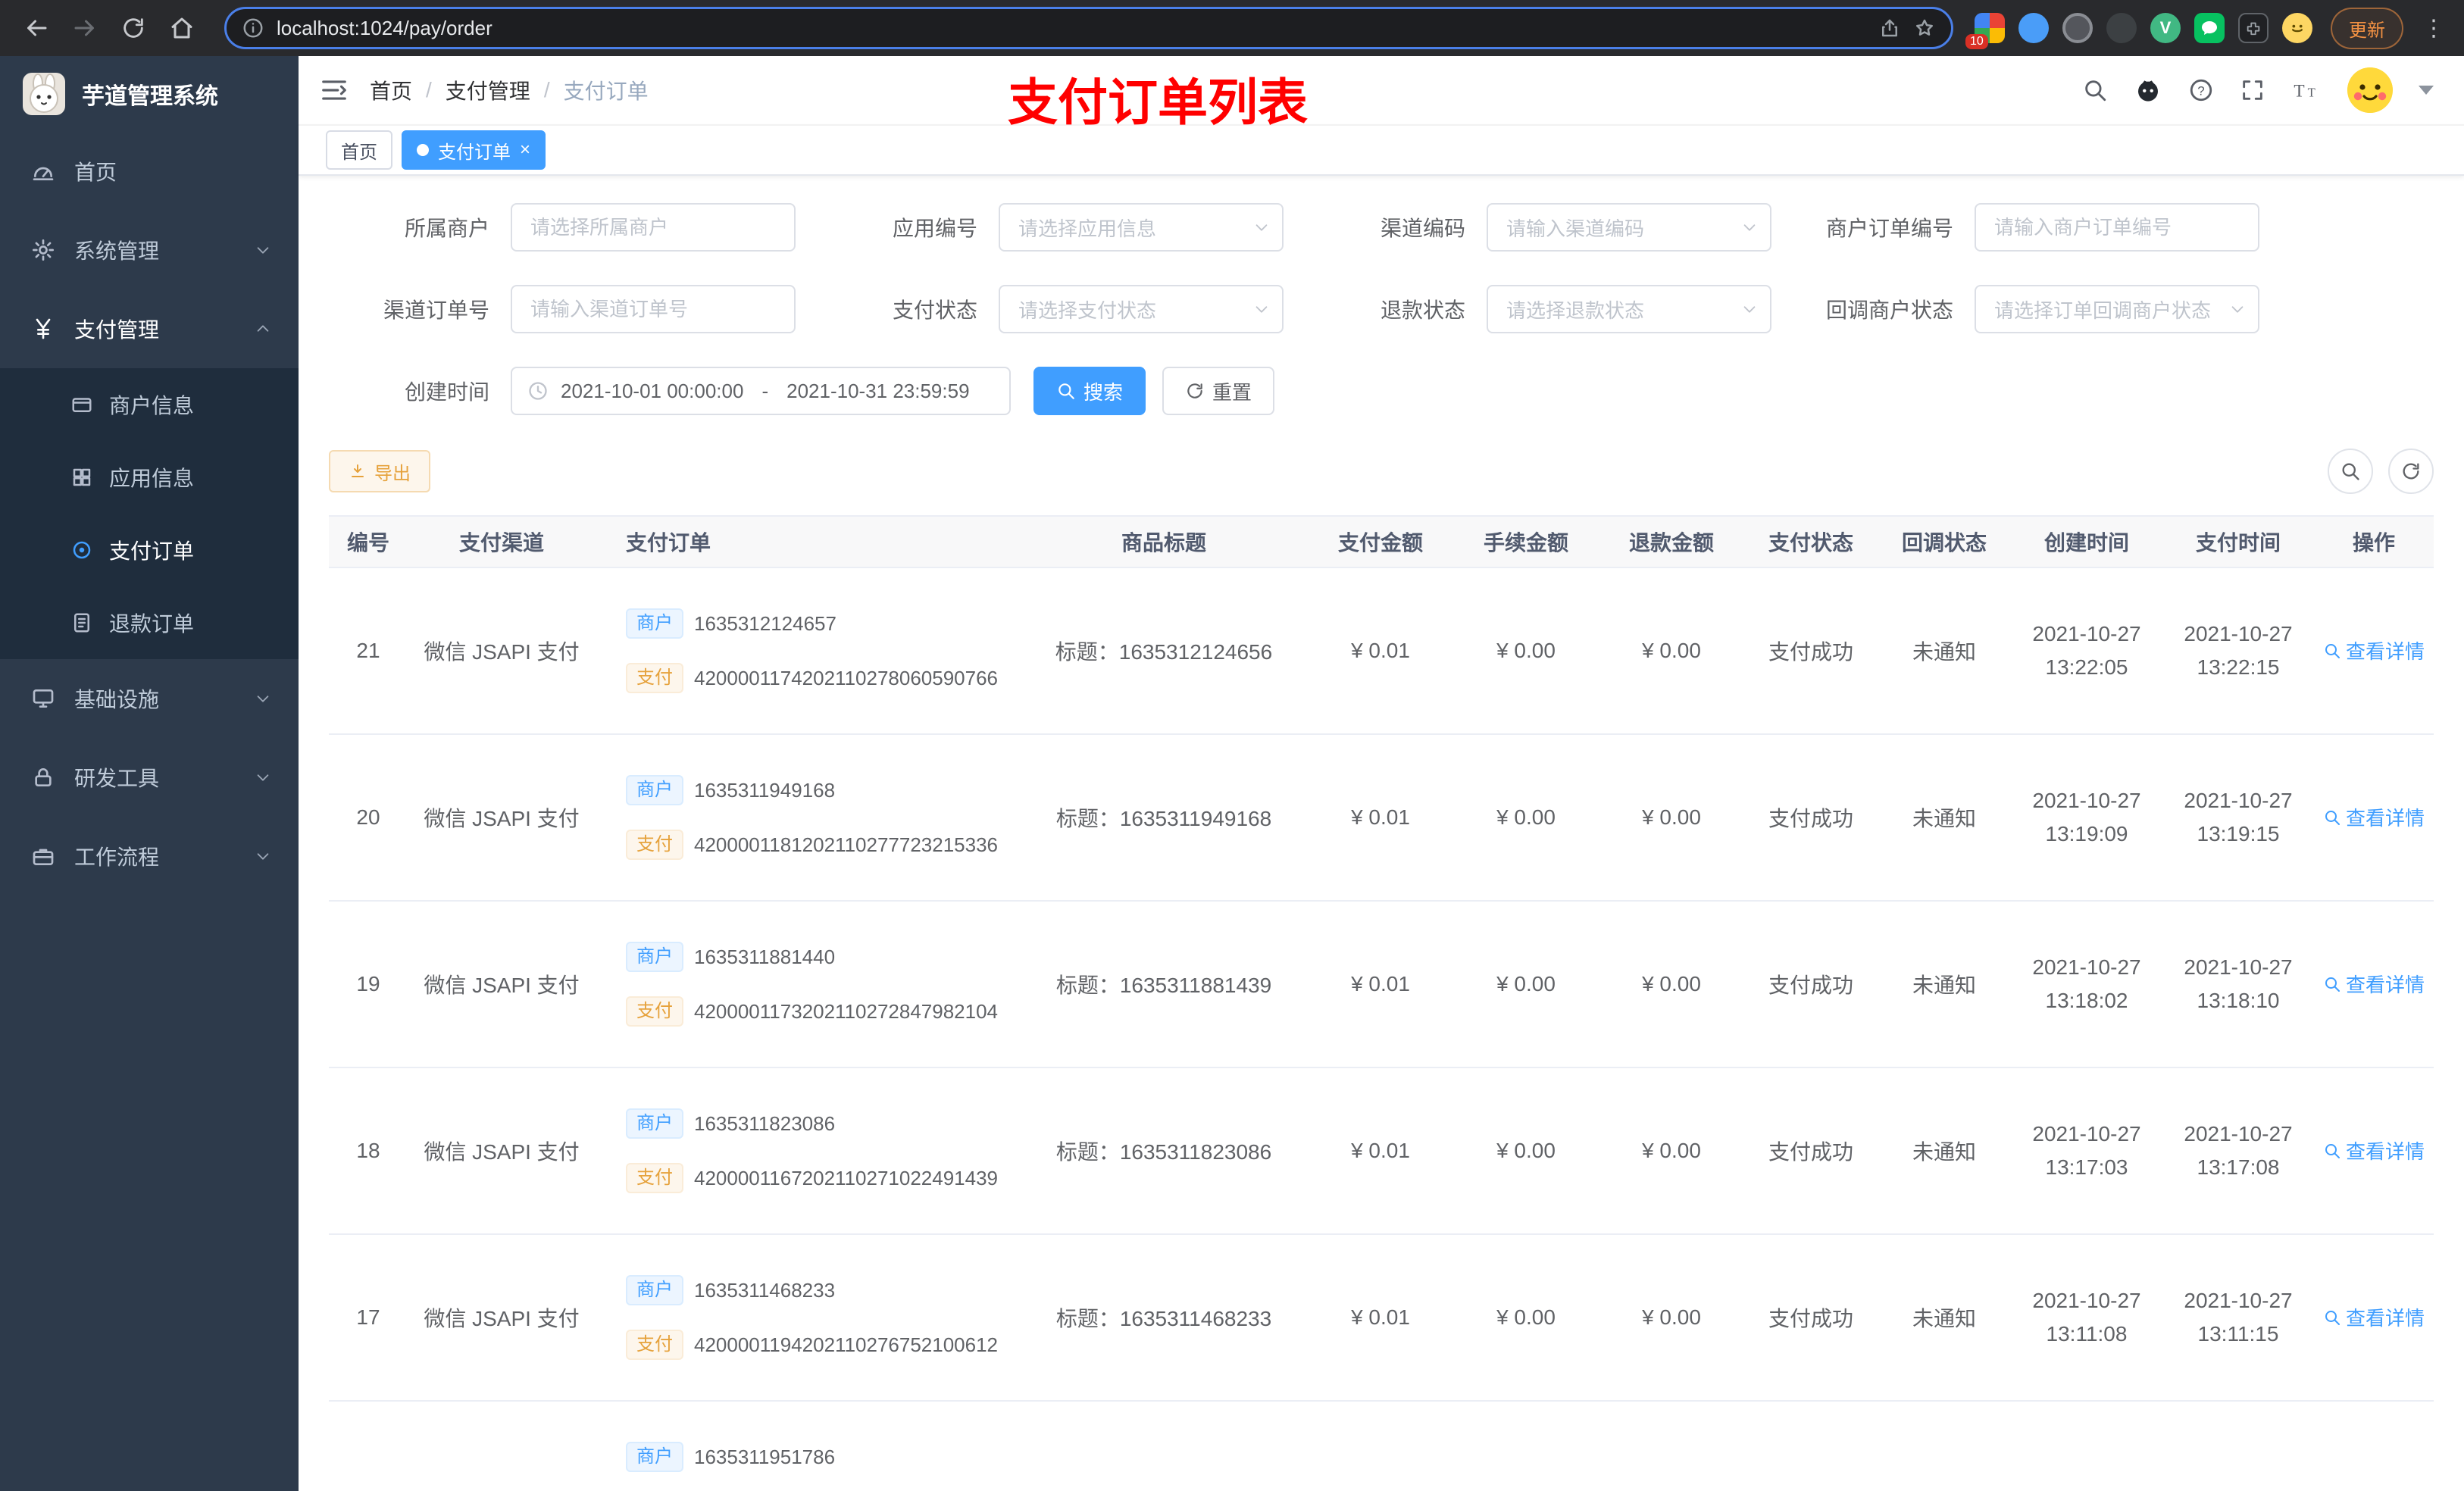 This screenshot has width=2464, height=1491. I want to click on cell-refund: ¥ 0.00, so click(1671, 1318).